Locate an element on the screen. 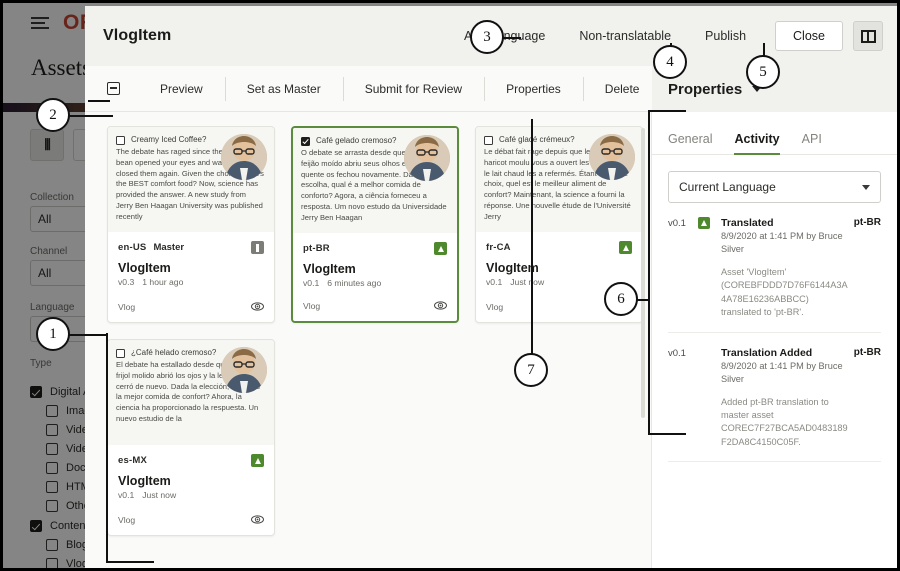 The height and width of the screenshot is (571, 900). card-meta: pt-BR VlogItem v0.1 6 minutes ago is located at coordinates (375, 266).